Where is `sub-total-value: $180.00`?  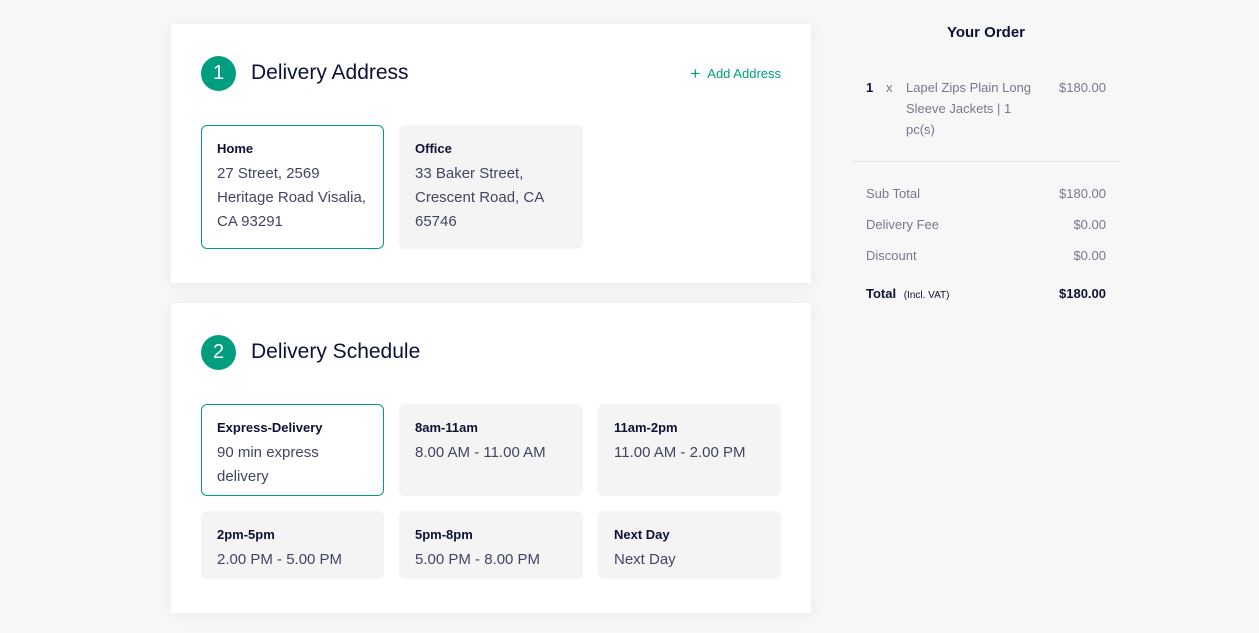 sub-total-value: $180.00 is located at coordinates (1082, 193).